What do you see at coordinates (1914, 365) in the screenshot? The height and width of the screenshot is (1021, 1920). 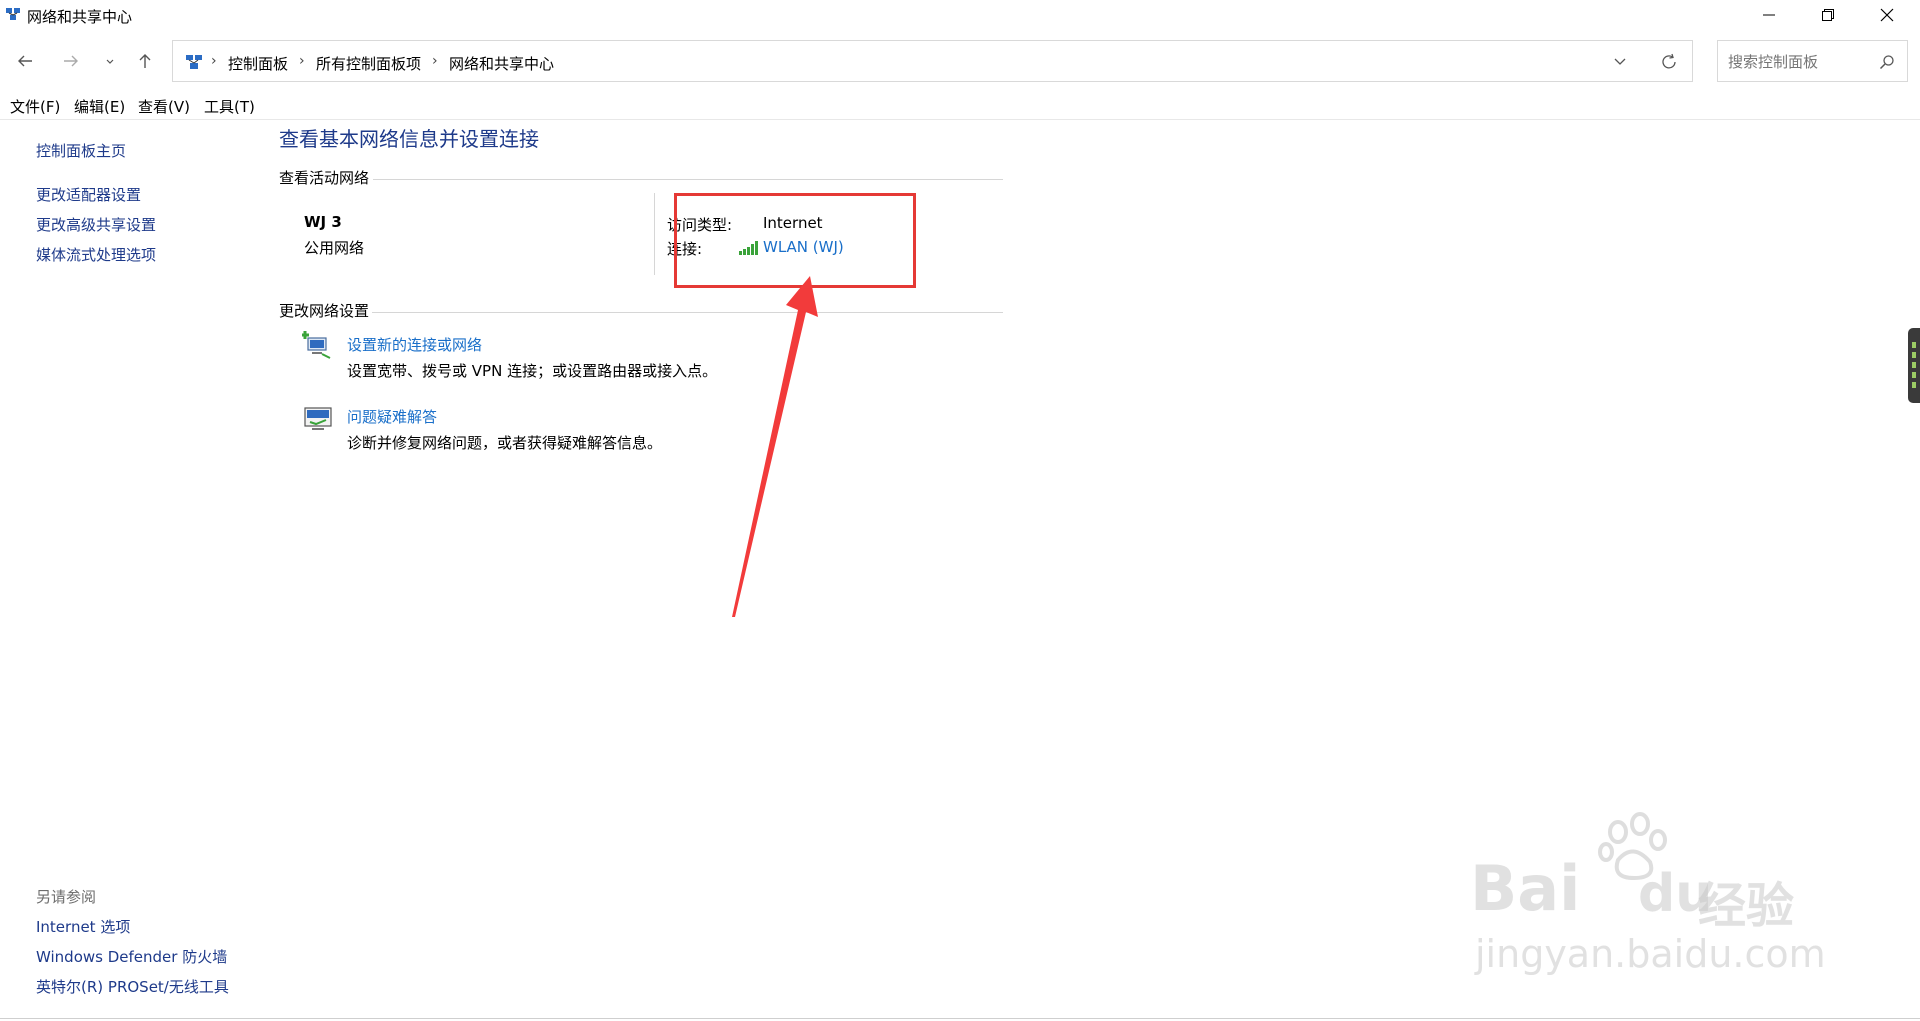 I see `side-widget` at bounding box center [1914, 365].